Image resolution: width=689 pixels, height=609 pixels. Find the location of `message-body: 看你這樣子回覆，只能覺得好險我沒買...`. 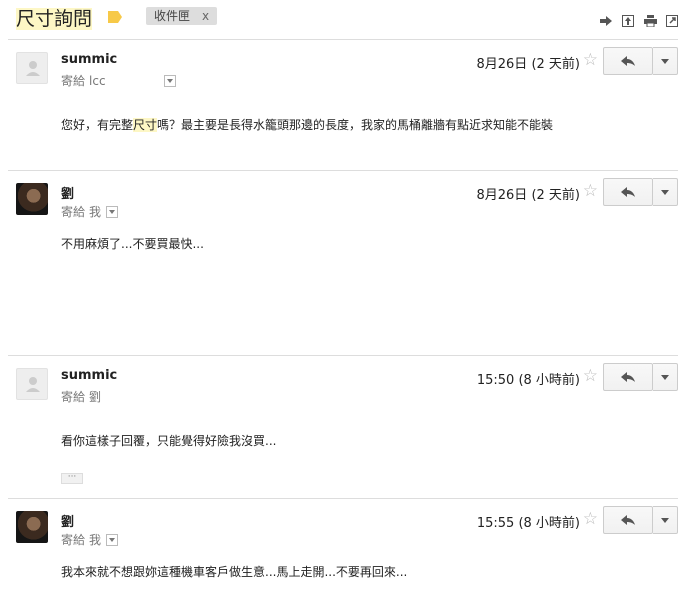

message-body: 看你這樣子回覆，只能覺得好險我沒買... is located at coordinates (169, 441).